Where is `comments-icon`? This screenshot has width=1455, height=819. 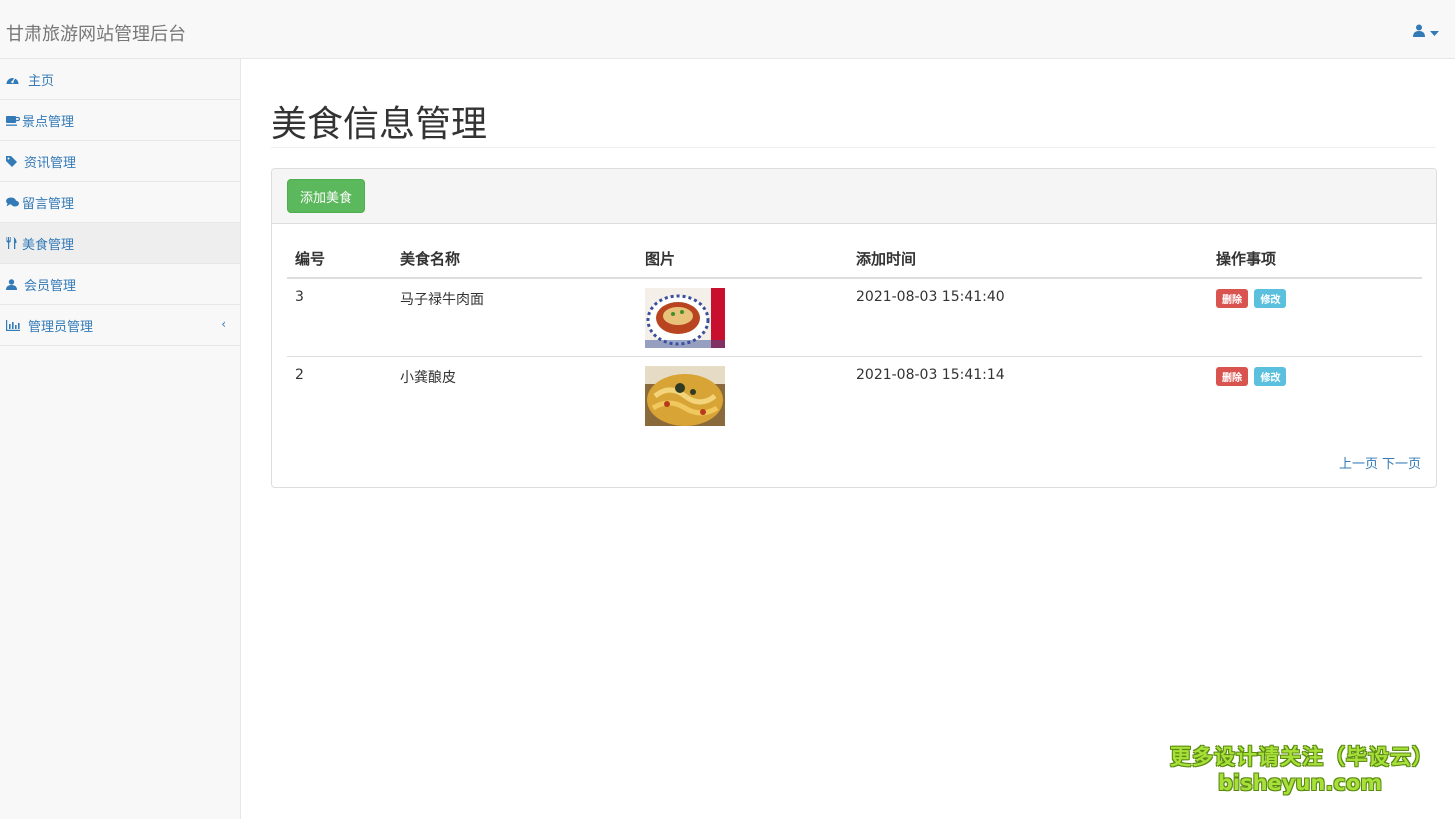
comments-icon is located at coordinates (13, 202).